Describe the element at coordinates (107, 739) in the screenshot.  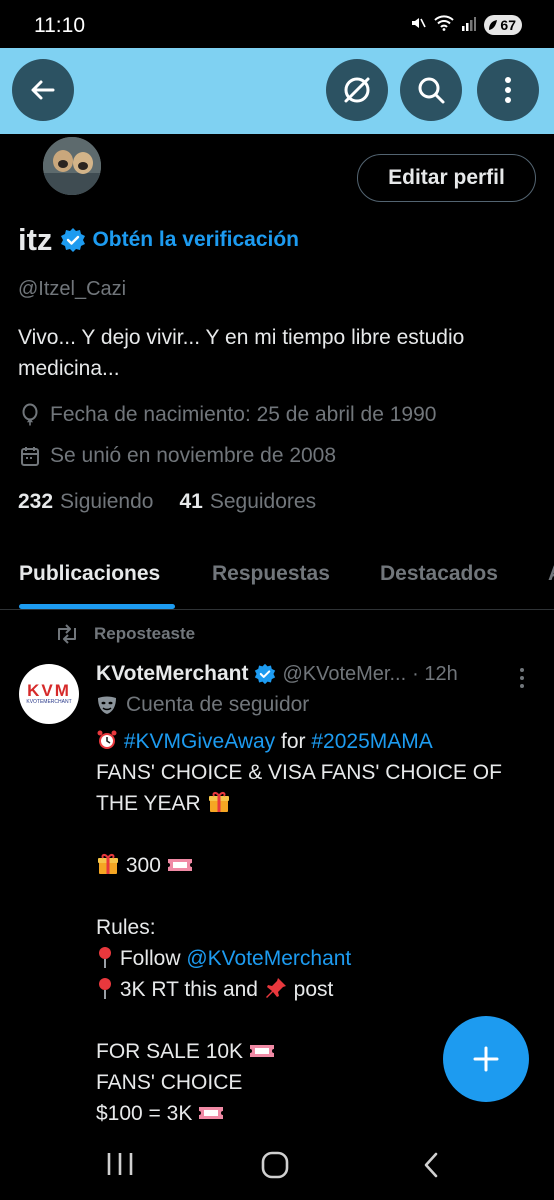
I see `alarm-clock-icon` at that location.